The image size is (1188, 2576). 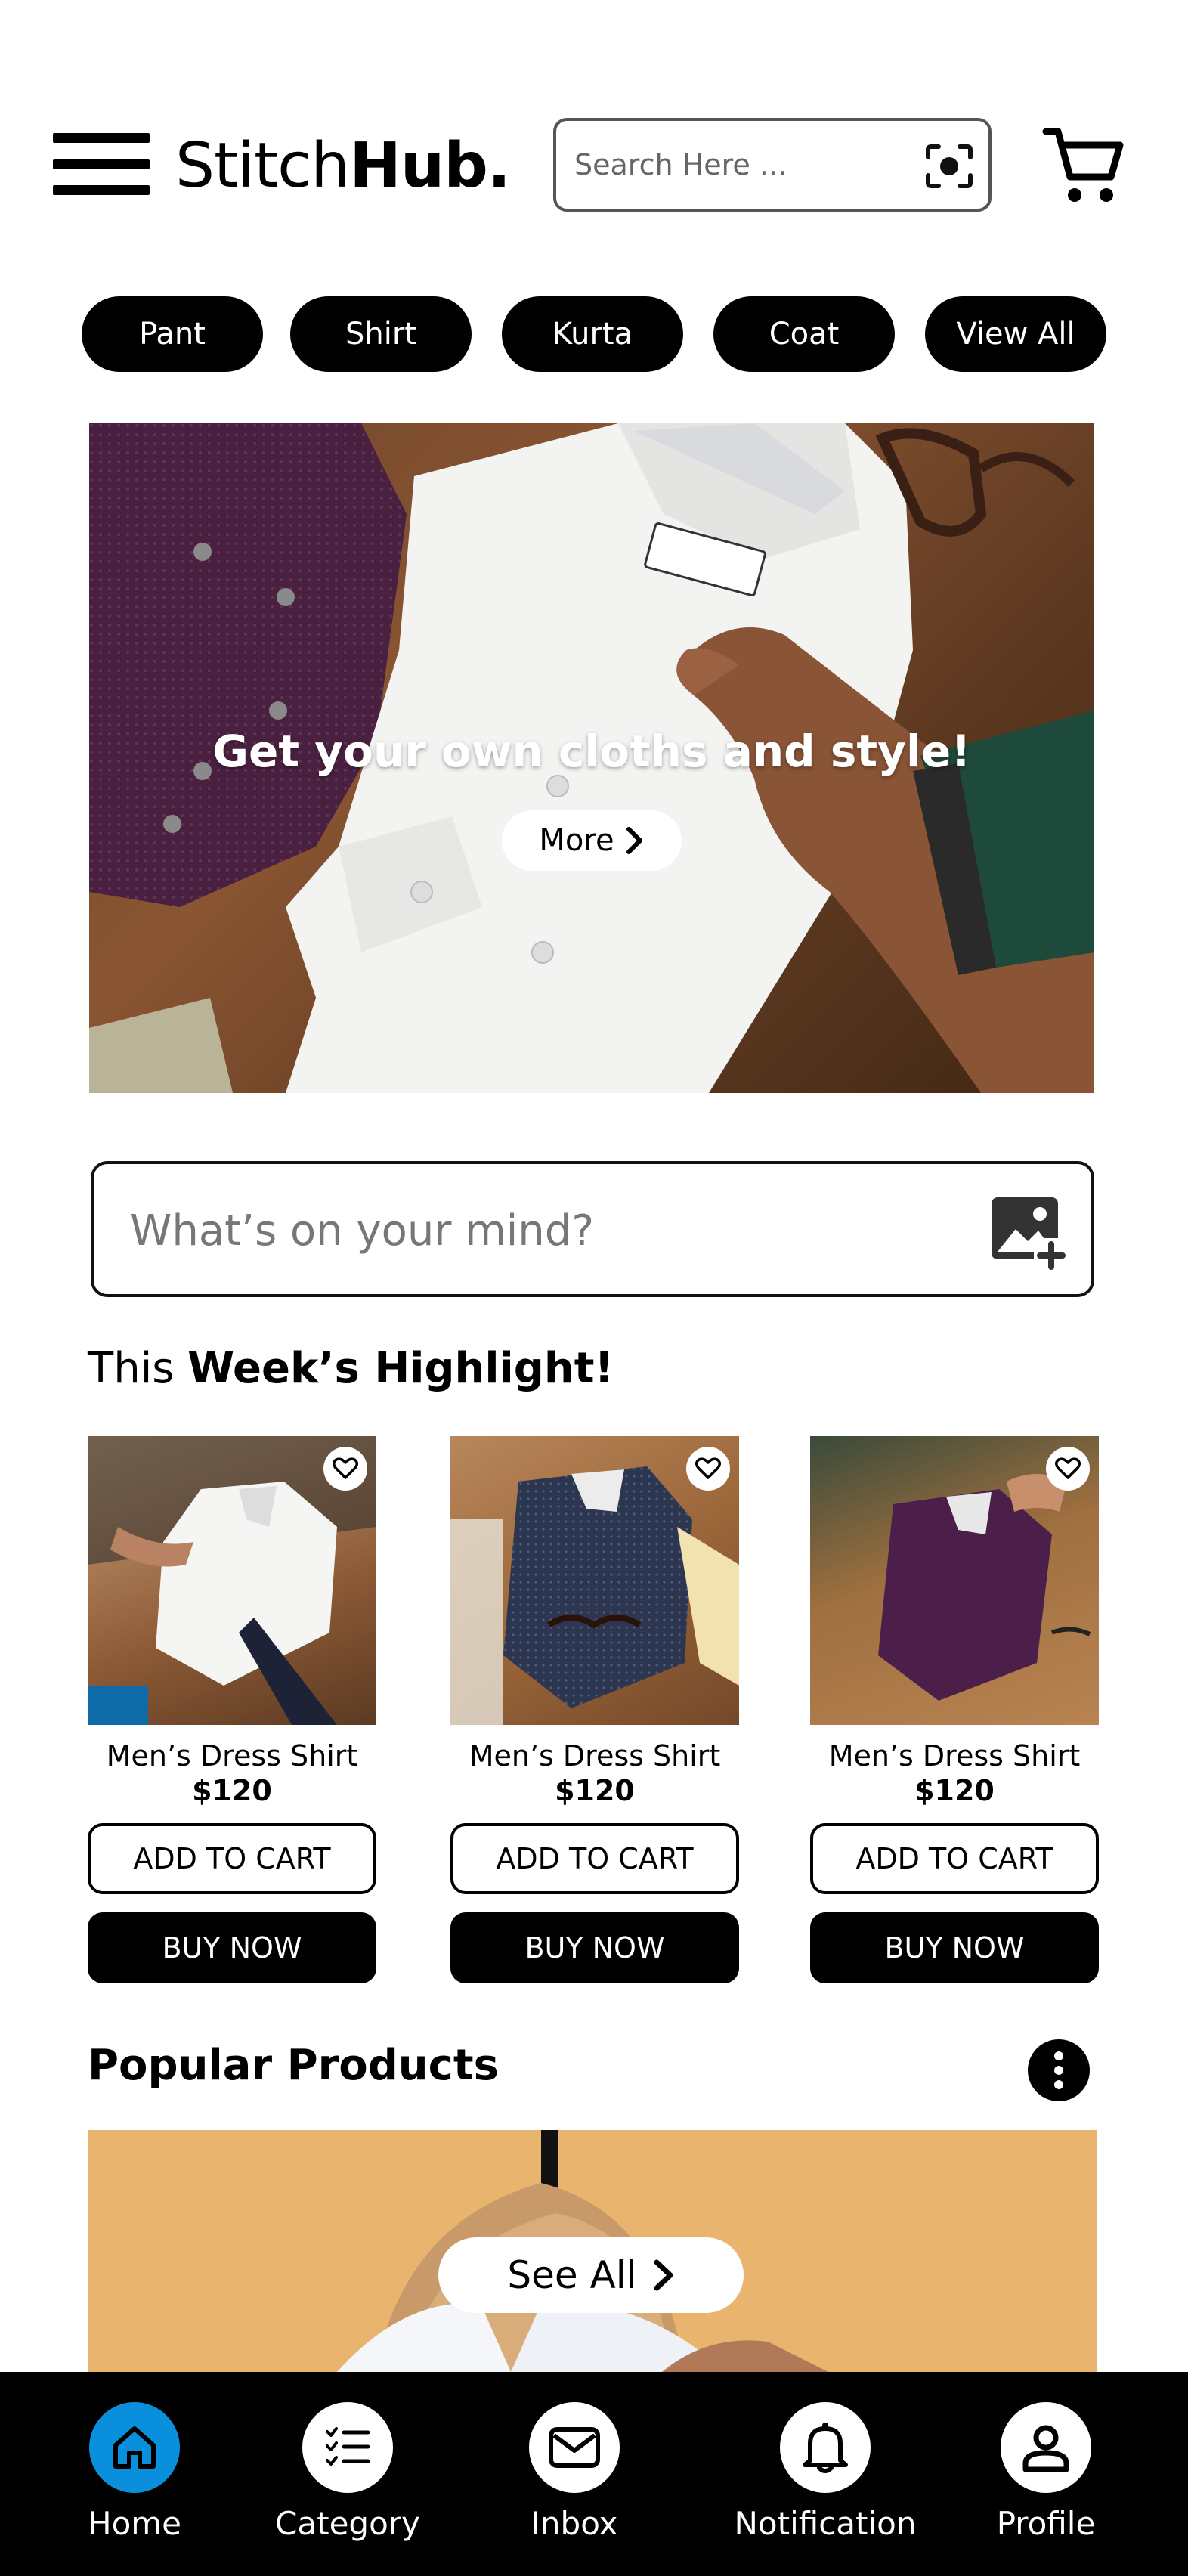 I want to click on profile-icon, so click(x=1046, y=2447).